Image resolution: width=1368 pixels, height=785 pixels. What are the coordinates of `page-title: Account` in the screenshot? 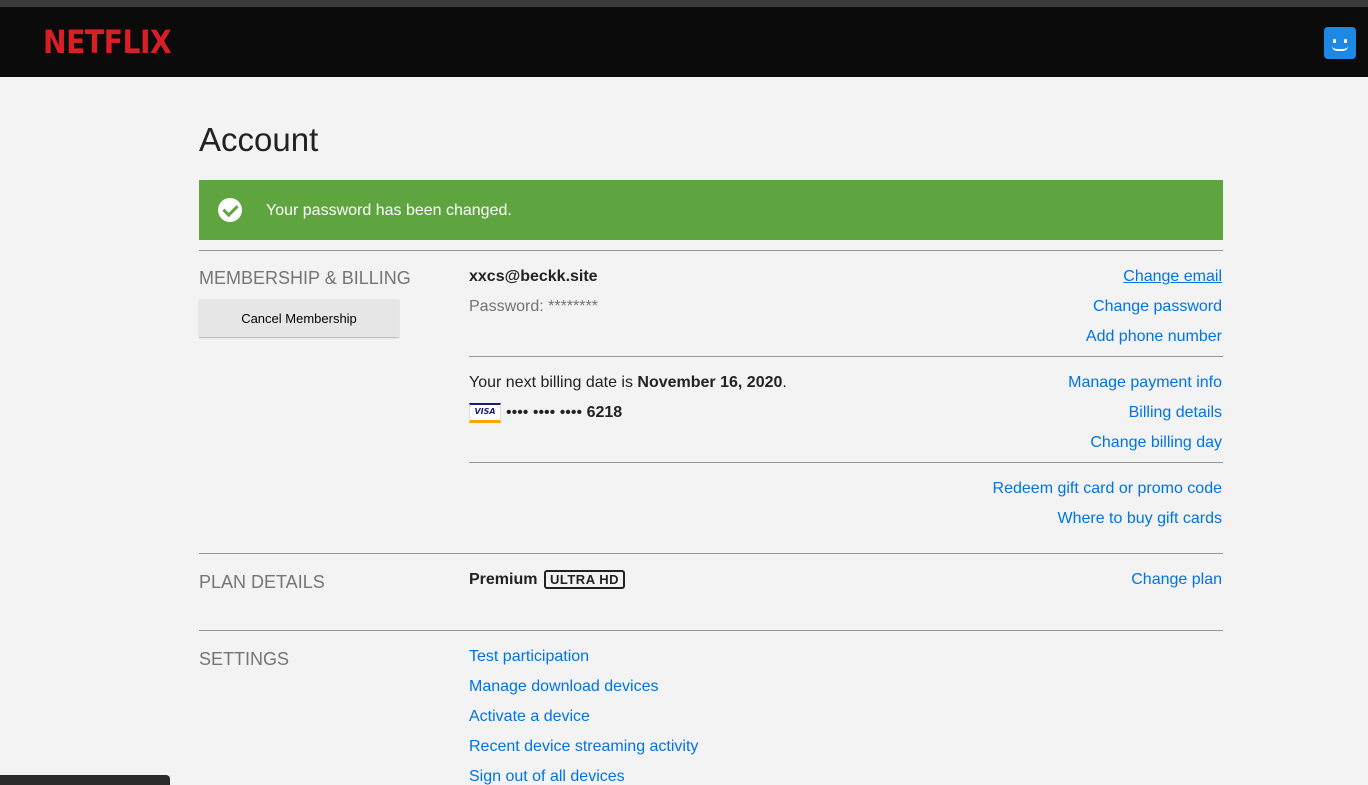 It's located at (259, 139).